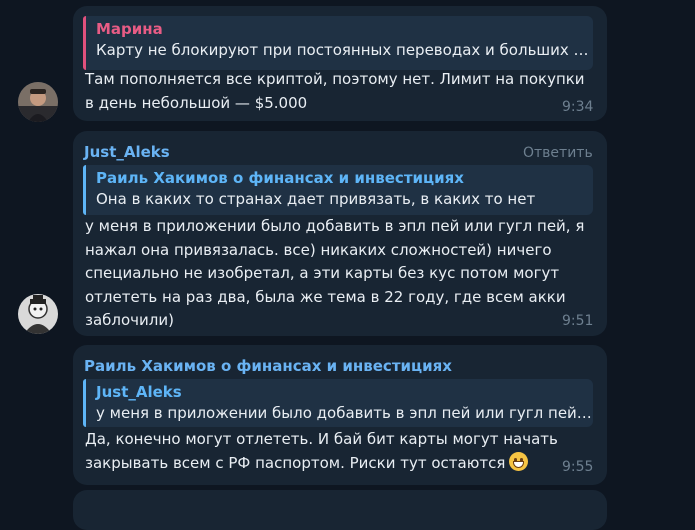 This screenshot has width=695, height=530. I want to click on message-time: 9:55, so click(578, 467).